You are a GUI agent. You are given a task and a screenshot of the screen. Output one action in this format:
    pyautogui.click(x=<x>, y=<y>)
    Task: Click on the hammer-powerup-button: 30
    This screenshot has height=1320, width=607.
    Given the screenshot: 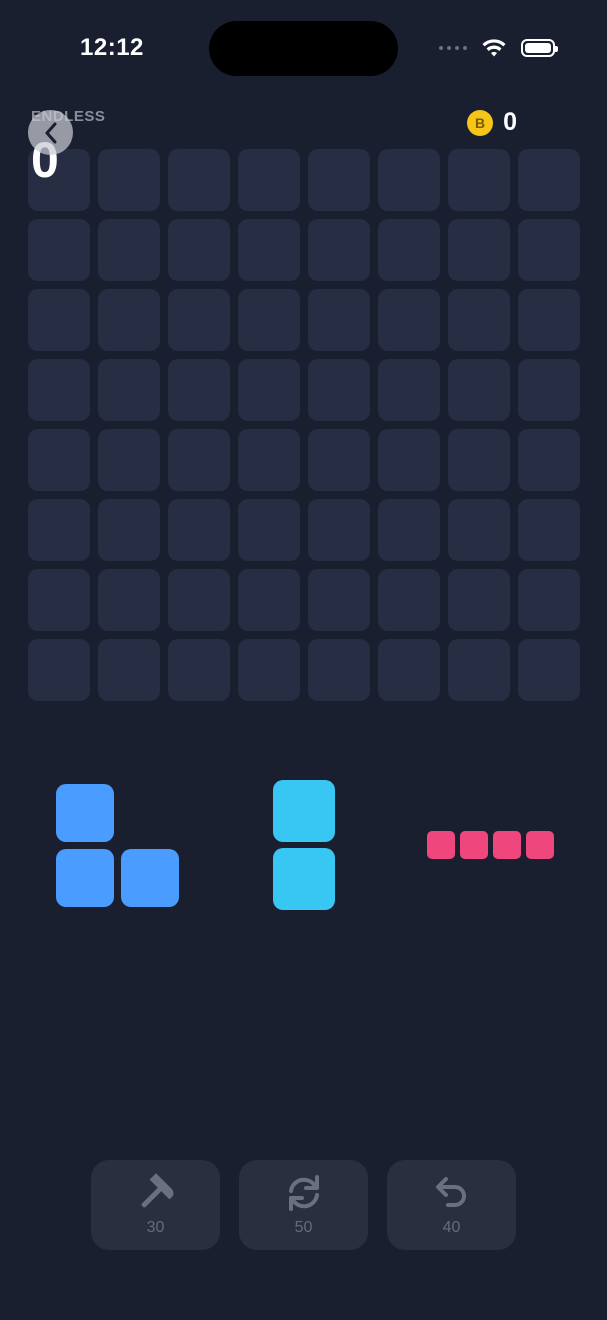 What is the action you would take?
    pyautogui.click(x=155, y=1205)
    